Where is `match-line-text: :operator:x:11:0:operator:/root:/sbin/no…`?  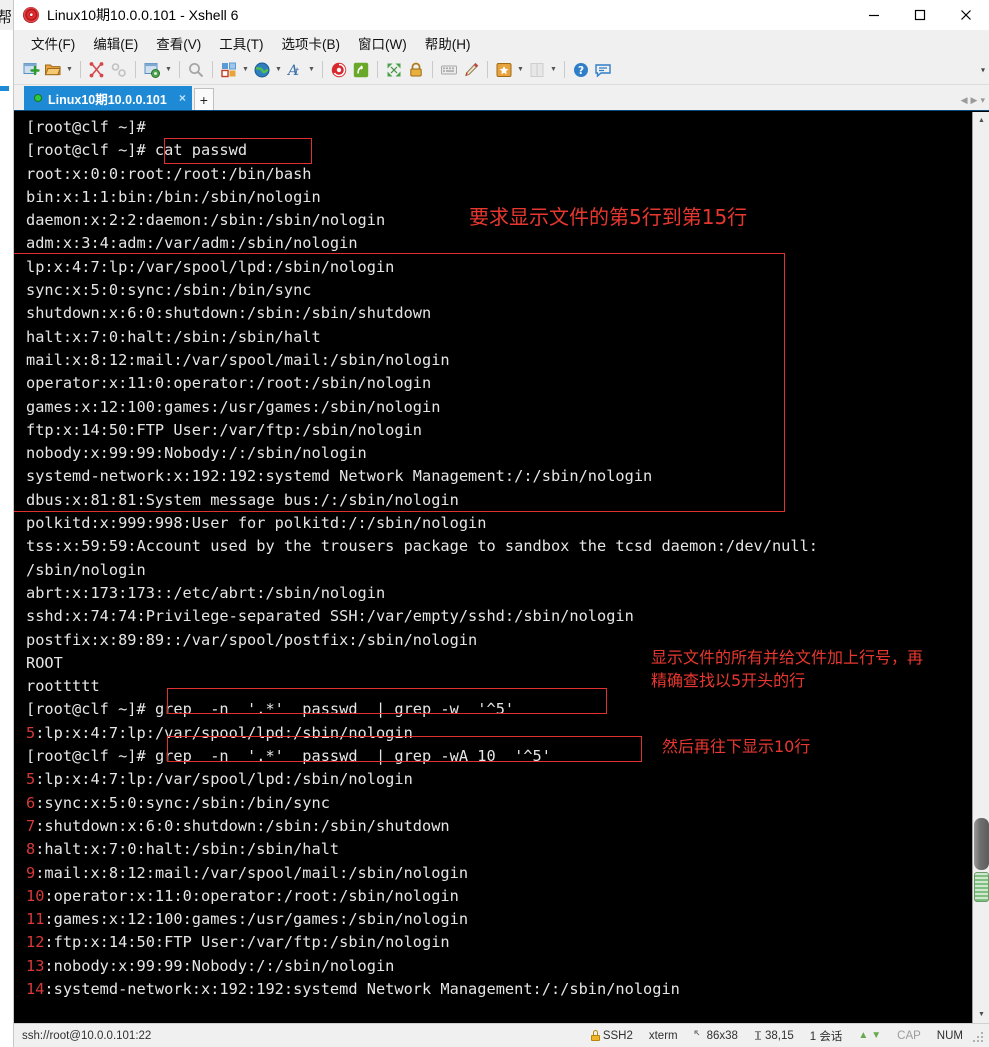
match-line-text: :operator:x:11:0:operator:/root:/sbin/no… is located at coordinates (251, 895).